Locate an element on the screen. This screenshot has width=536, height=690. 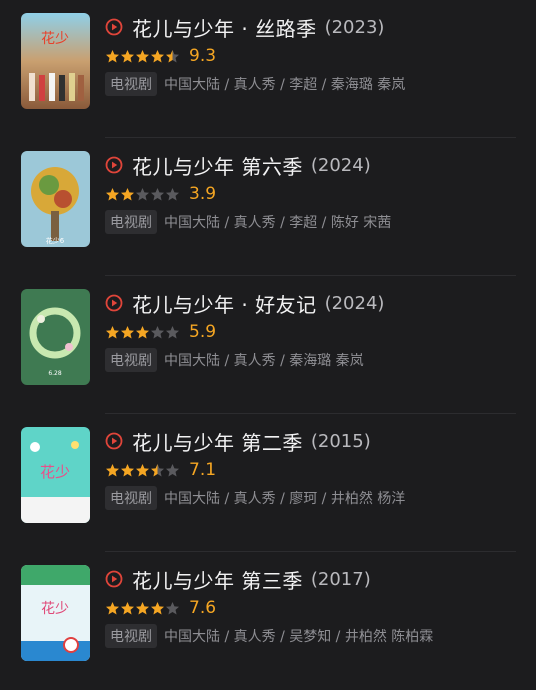
poster-image: 花少6 is located at coordinates (55, 199).